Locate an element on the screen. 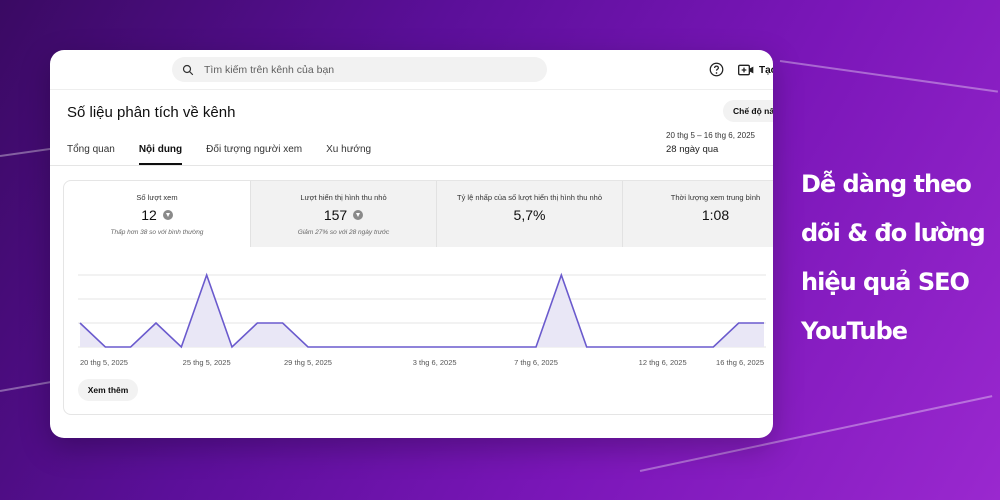  help-circle-icon is located at coordinates (716, 69).